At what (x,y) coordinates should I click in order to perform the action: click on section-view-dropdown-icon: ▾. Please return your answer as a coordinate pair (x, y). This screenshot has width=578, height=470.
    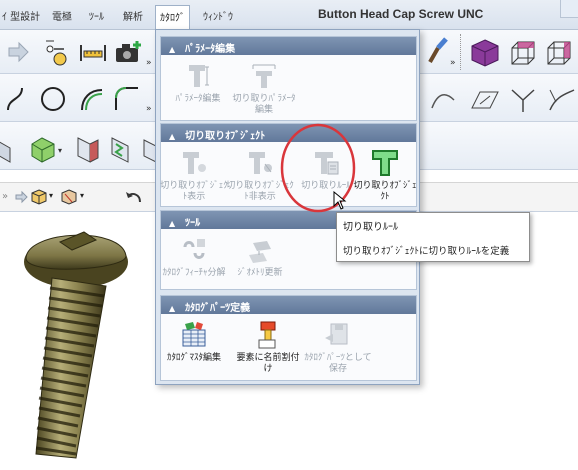
    Looking at the image, I should click on (82, 195).